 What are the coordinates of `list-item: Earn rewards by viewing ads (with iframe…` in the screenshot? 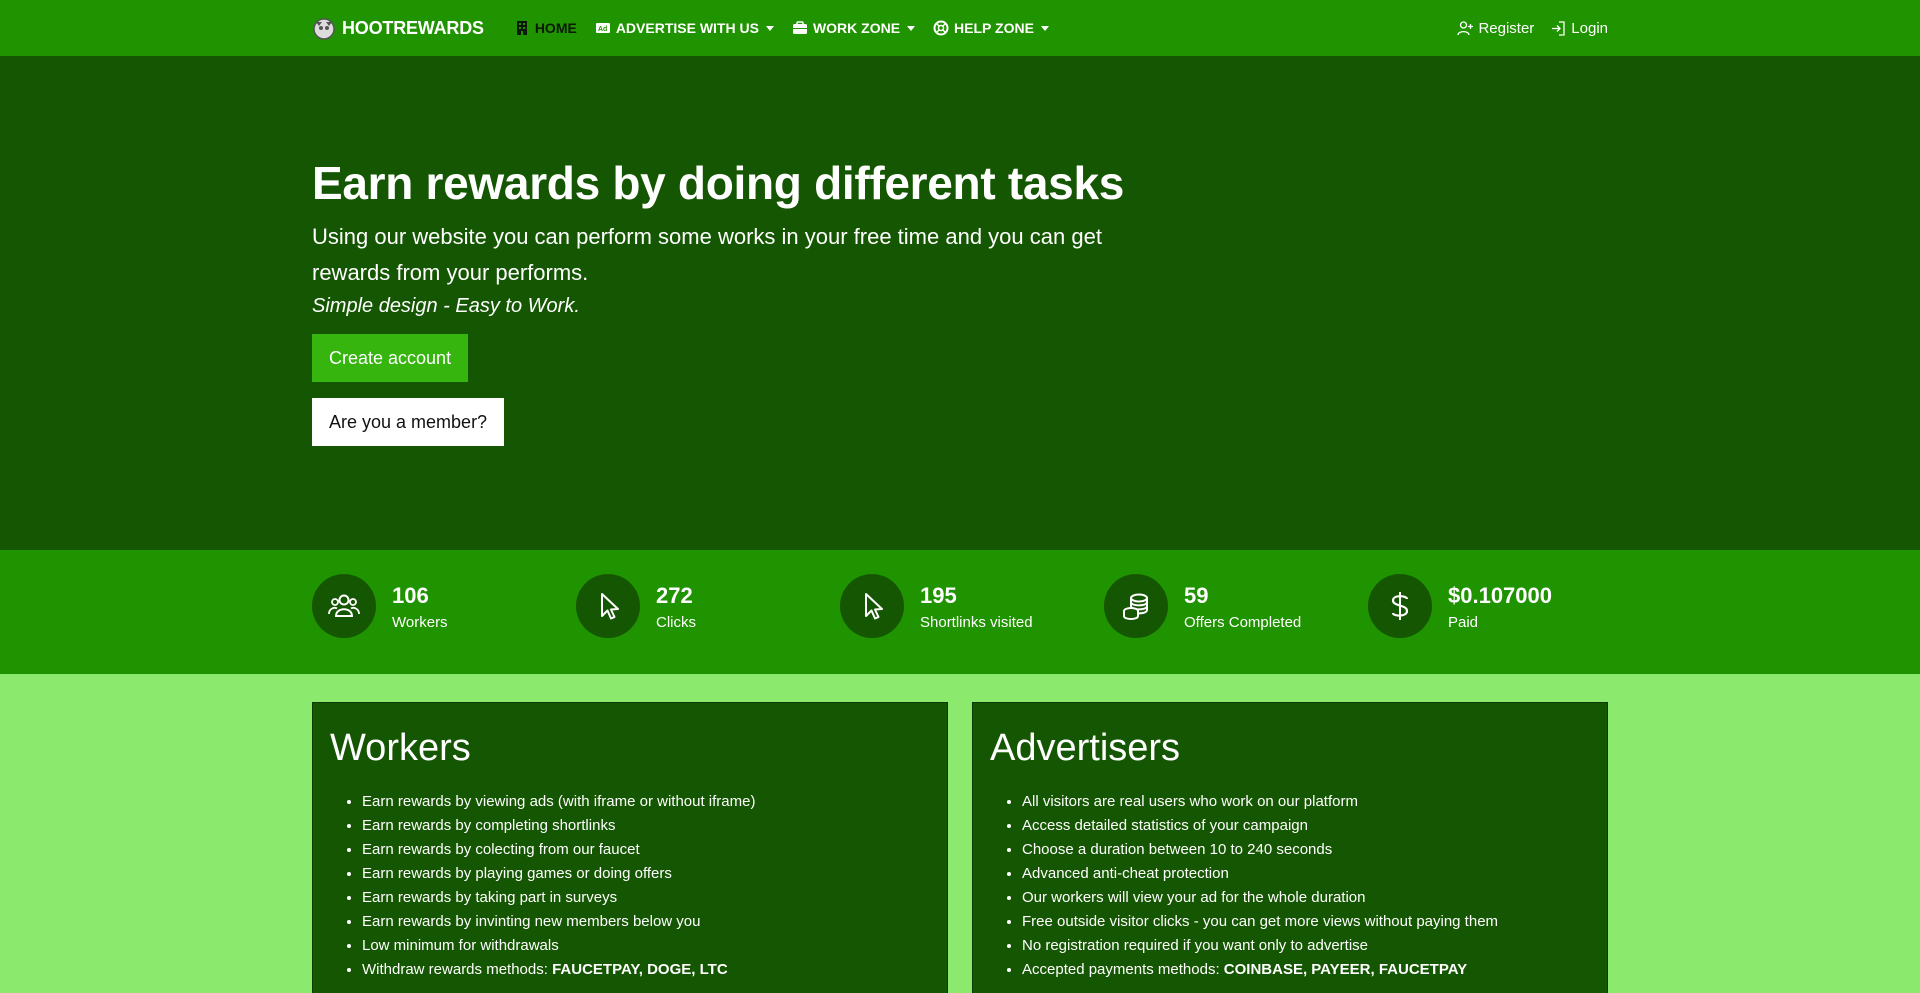 It's located at (646, 802).